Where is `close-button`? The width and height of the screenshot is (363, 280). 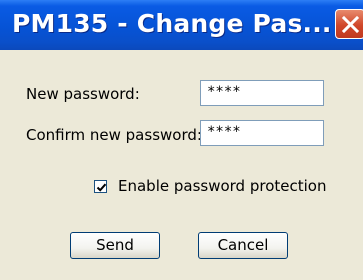
close-button is located at coordinates (349, 24).